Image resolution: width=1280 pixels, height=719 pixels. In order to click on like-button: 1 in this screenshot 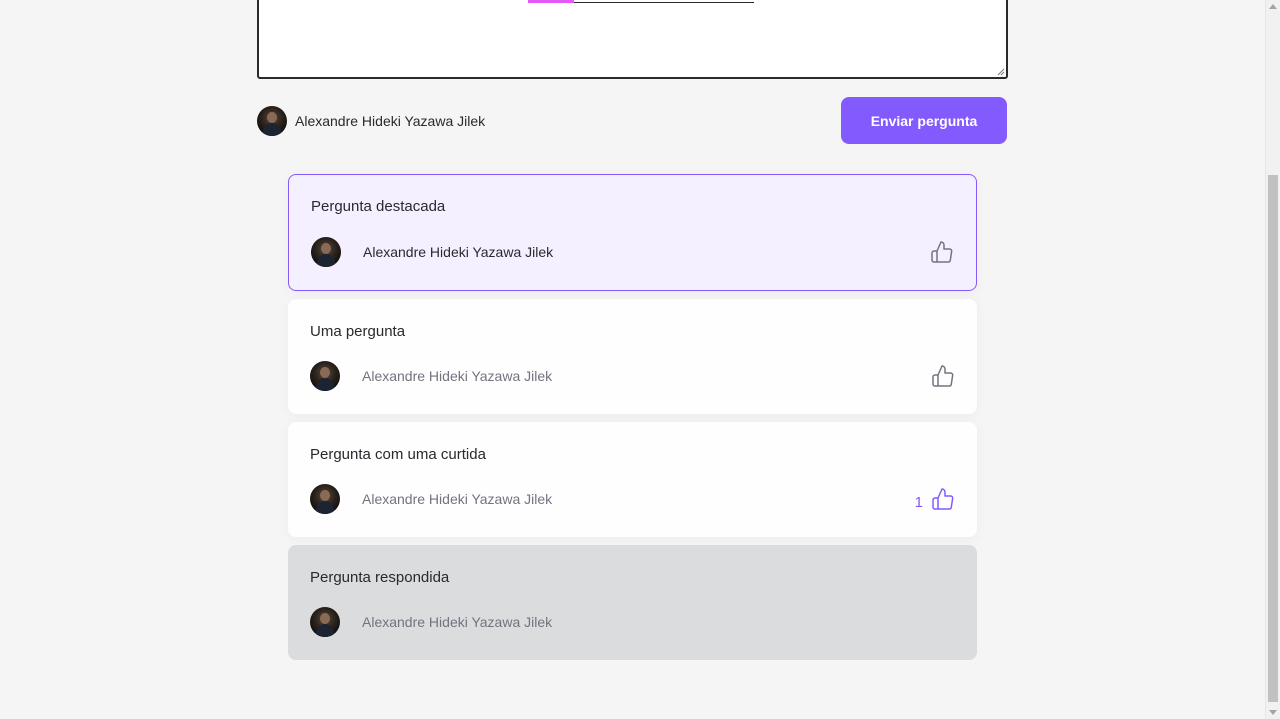, I will do `click(935, 499)`.